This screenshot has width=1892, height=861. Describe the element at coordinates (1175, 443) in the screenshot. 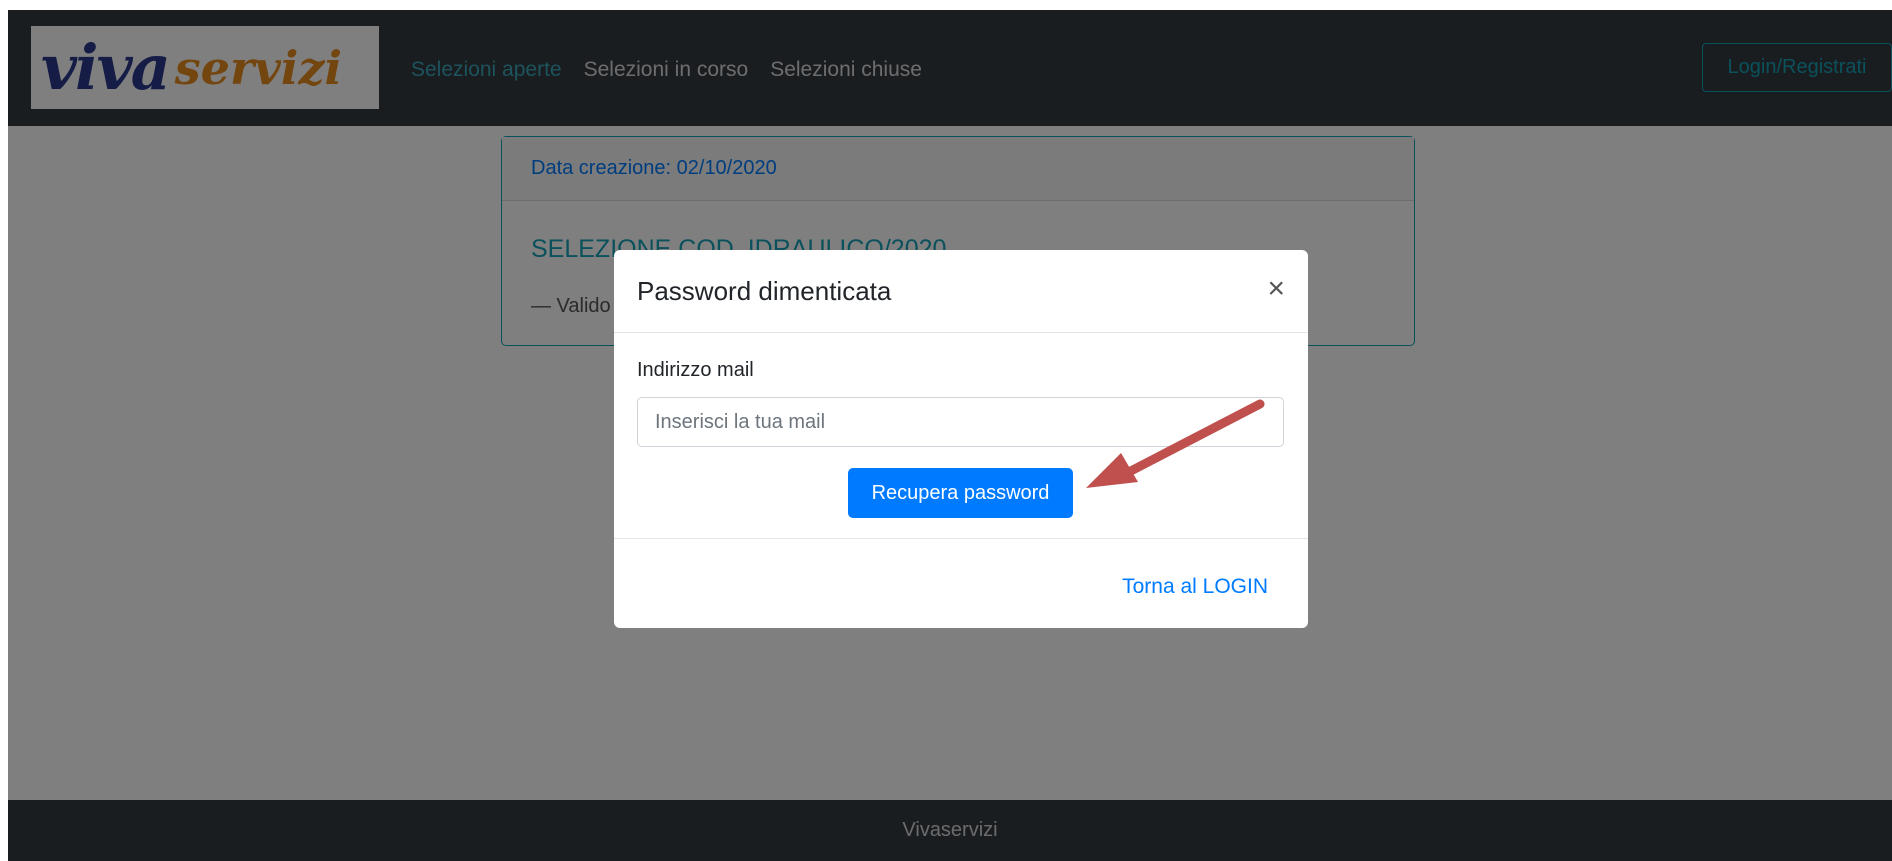

I see `annotation-arrow-icon` at that location.